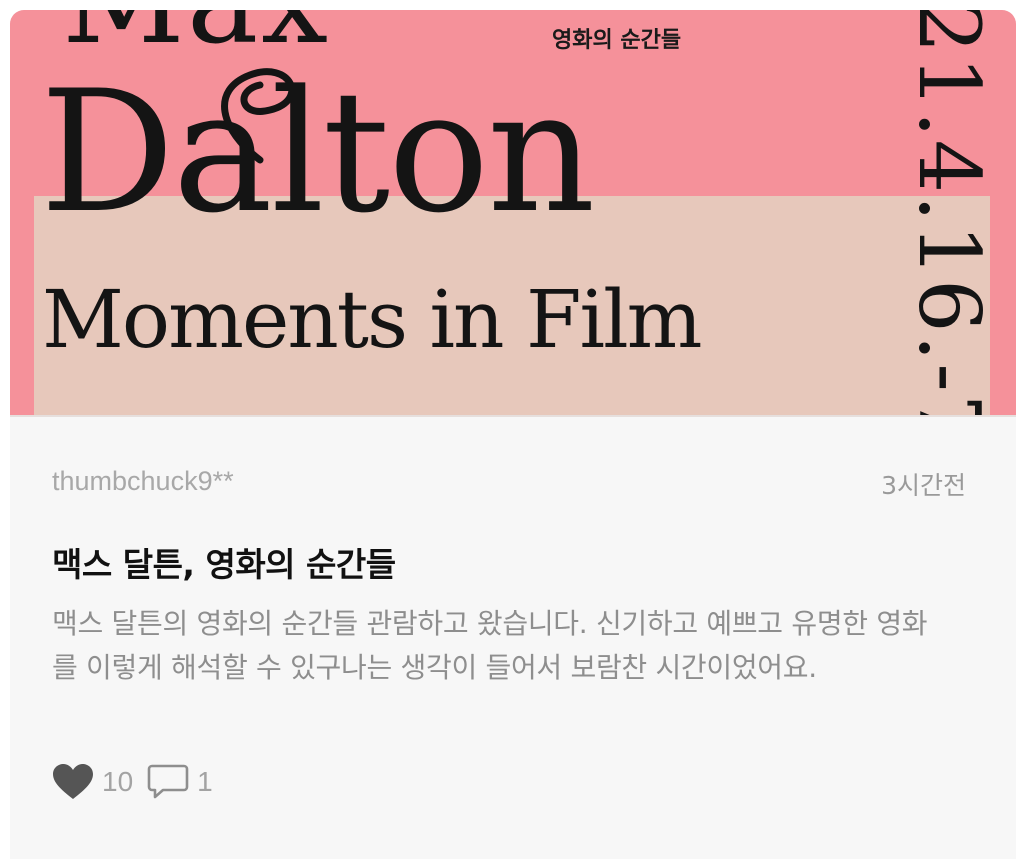 Image resolution: width=1022 pixels, height=859 pixels. Describe the element at coordinates (949, 213) in the screenshot. I see `poster-dates: 21.4.16.-7.1` at that location.